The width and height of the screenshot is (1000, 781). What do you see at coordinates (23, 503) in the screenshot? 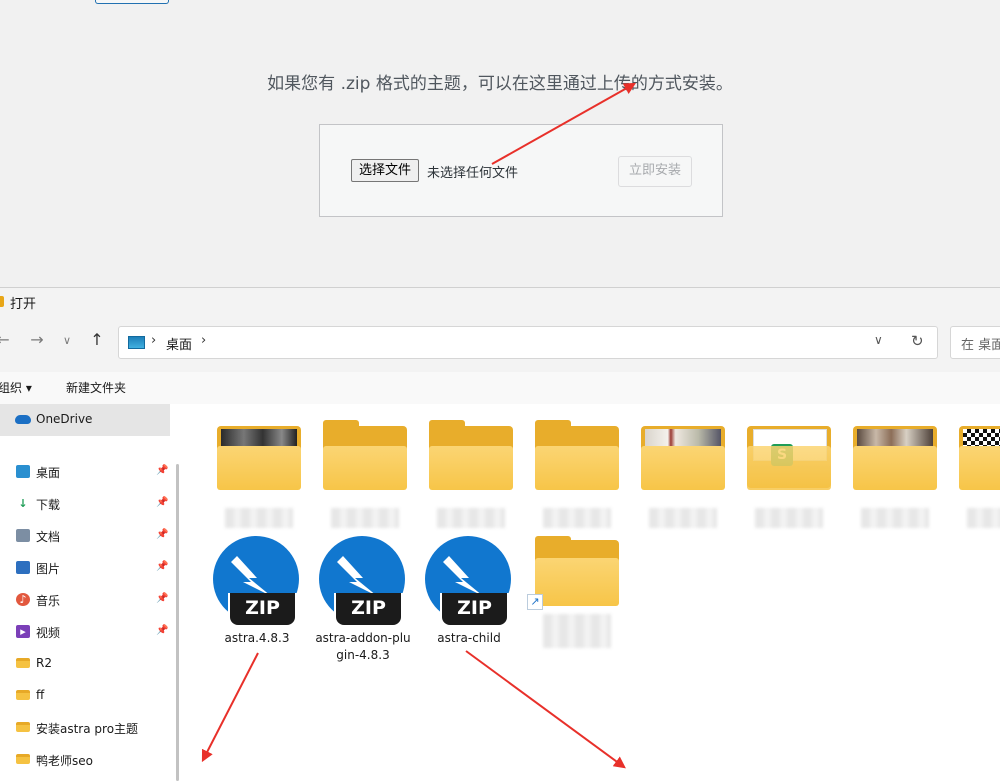
I see `download-icon: ↓` at bounding box center [23, 503].